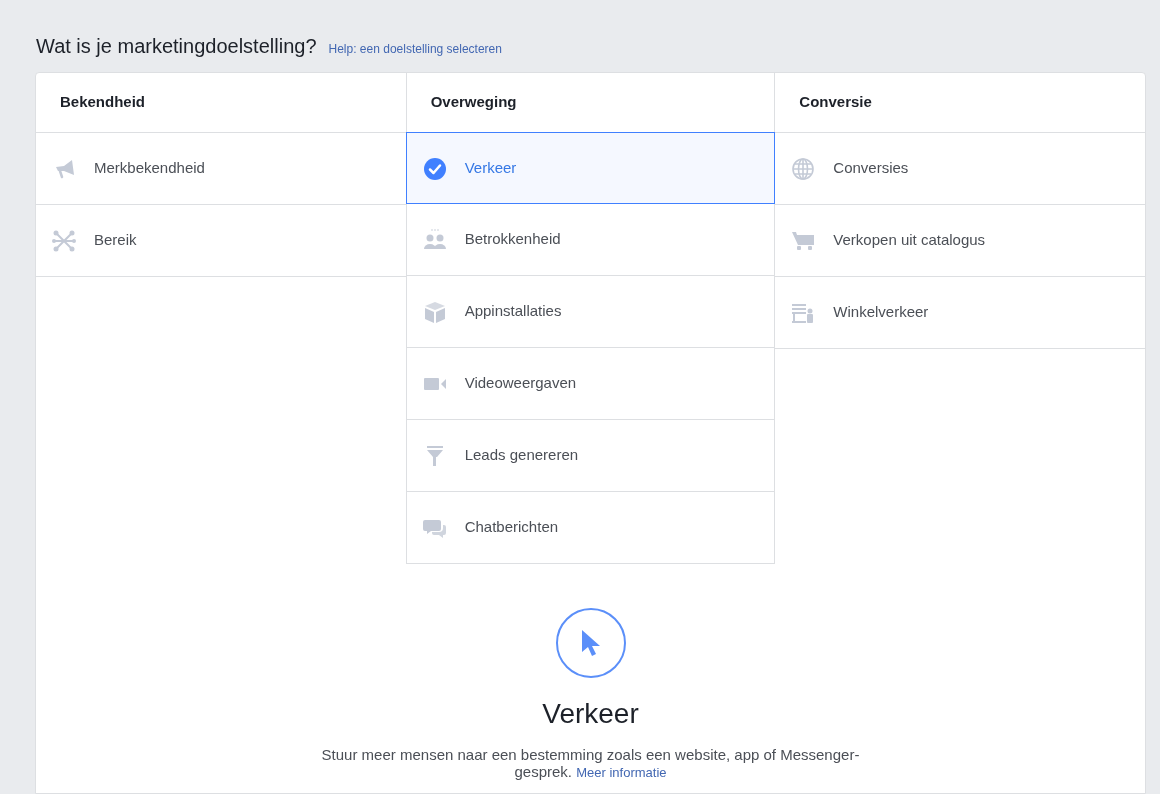 The image size is (1160, 794). I want to click on checkmark-circle-icon, so click(434, 168).